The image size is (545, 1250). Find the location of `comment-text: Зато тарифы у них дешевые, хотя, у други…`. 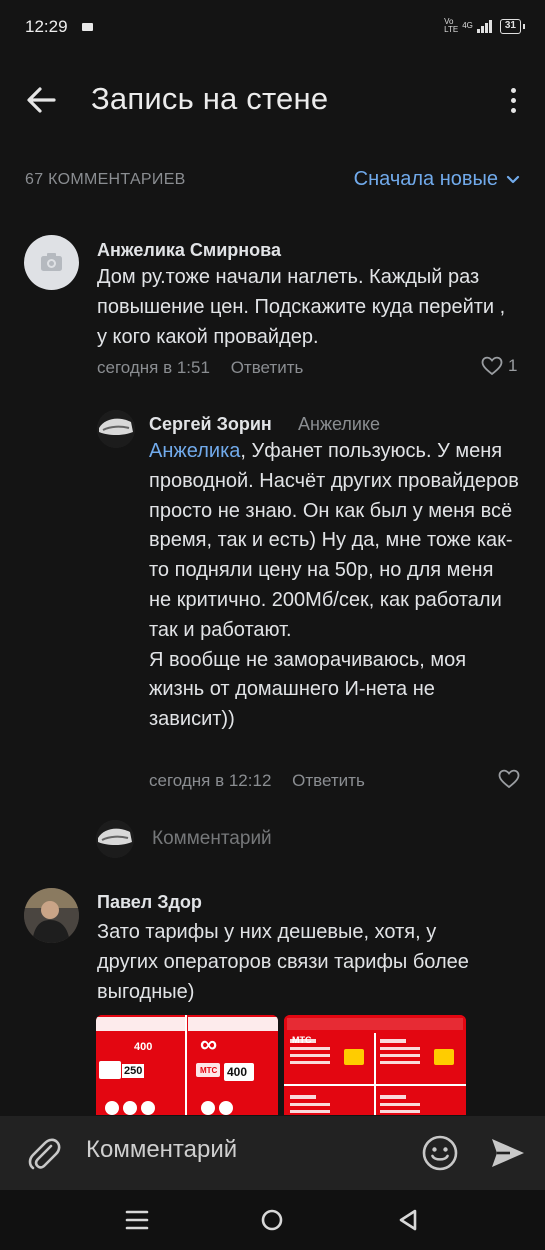

comment-text: Зато тарифы у них дешевые, хотя, у други… is located at coordinates (283, 962).